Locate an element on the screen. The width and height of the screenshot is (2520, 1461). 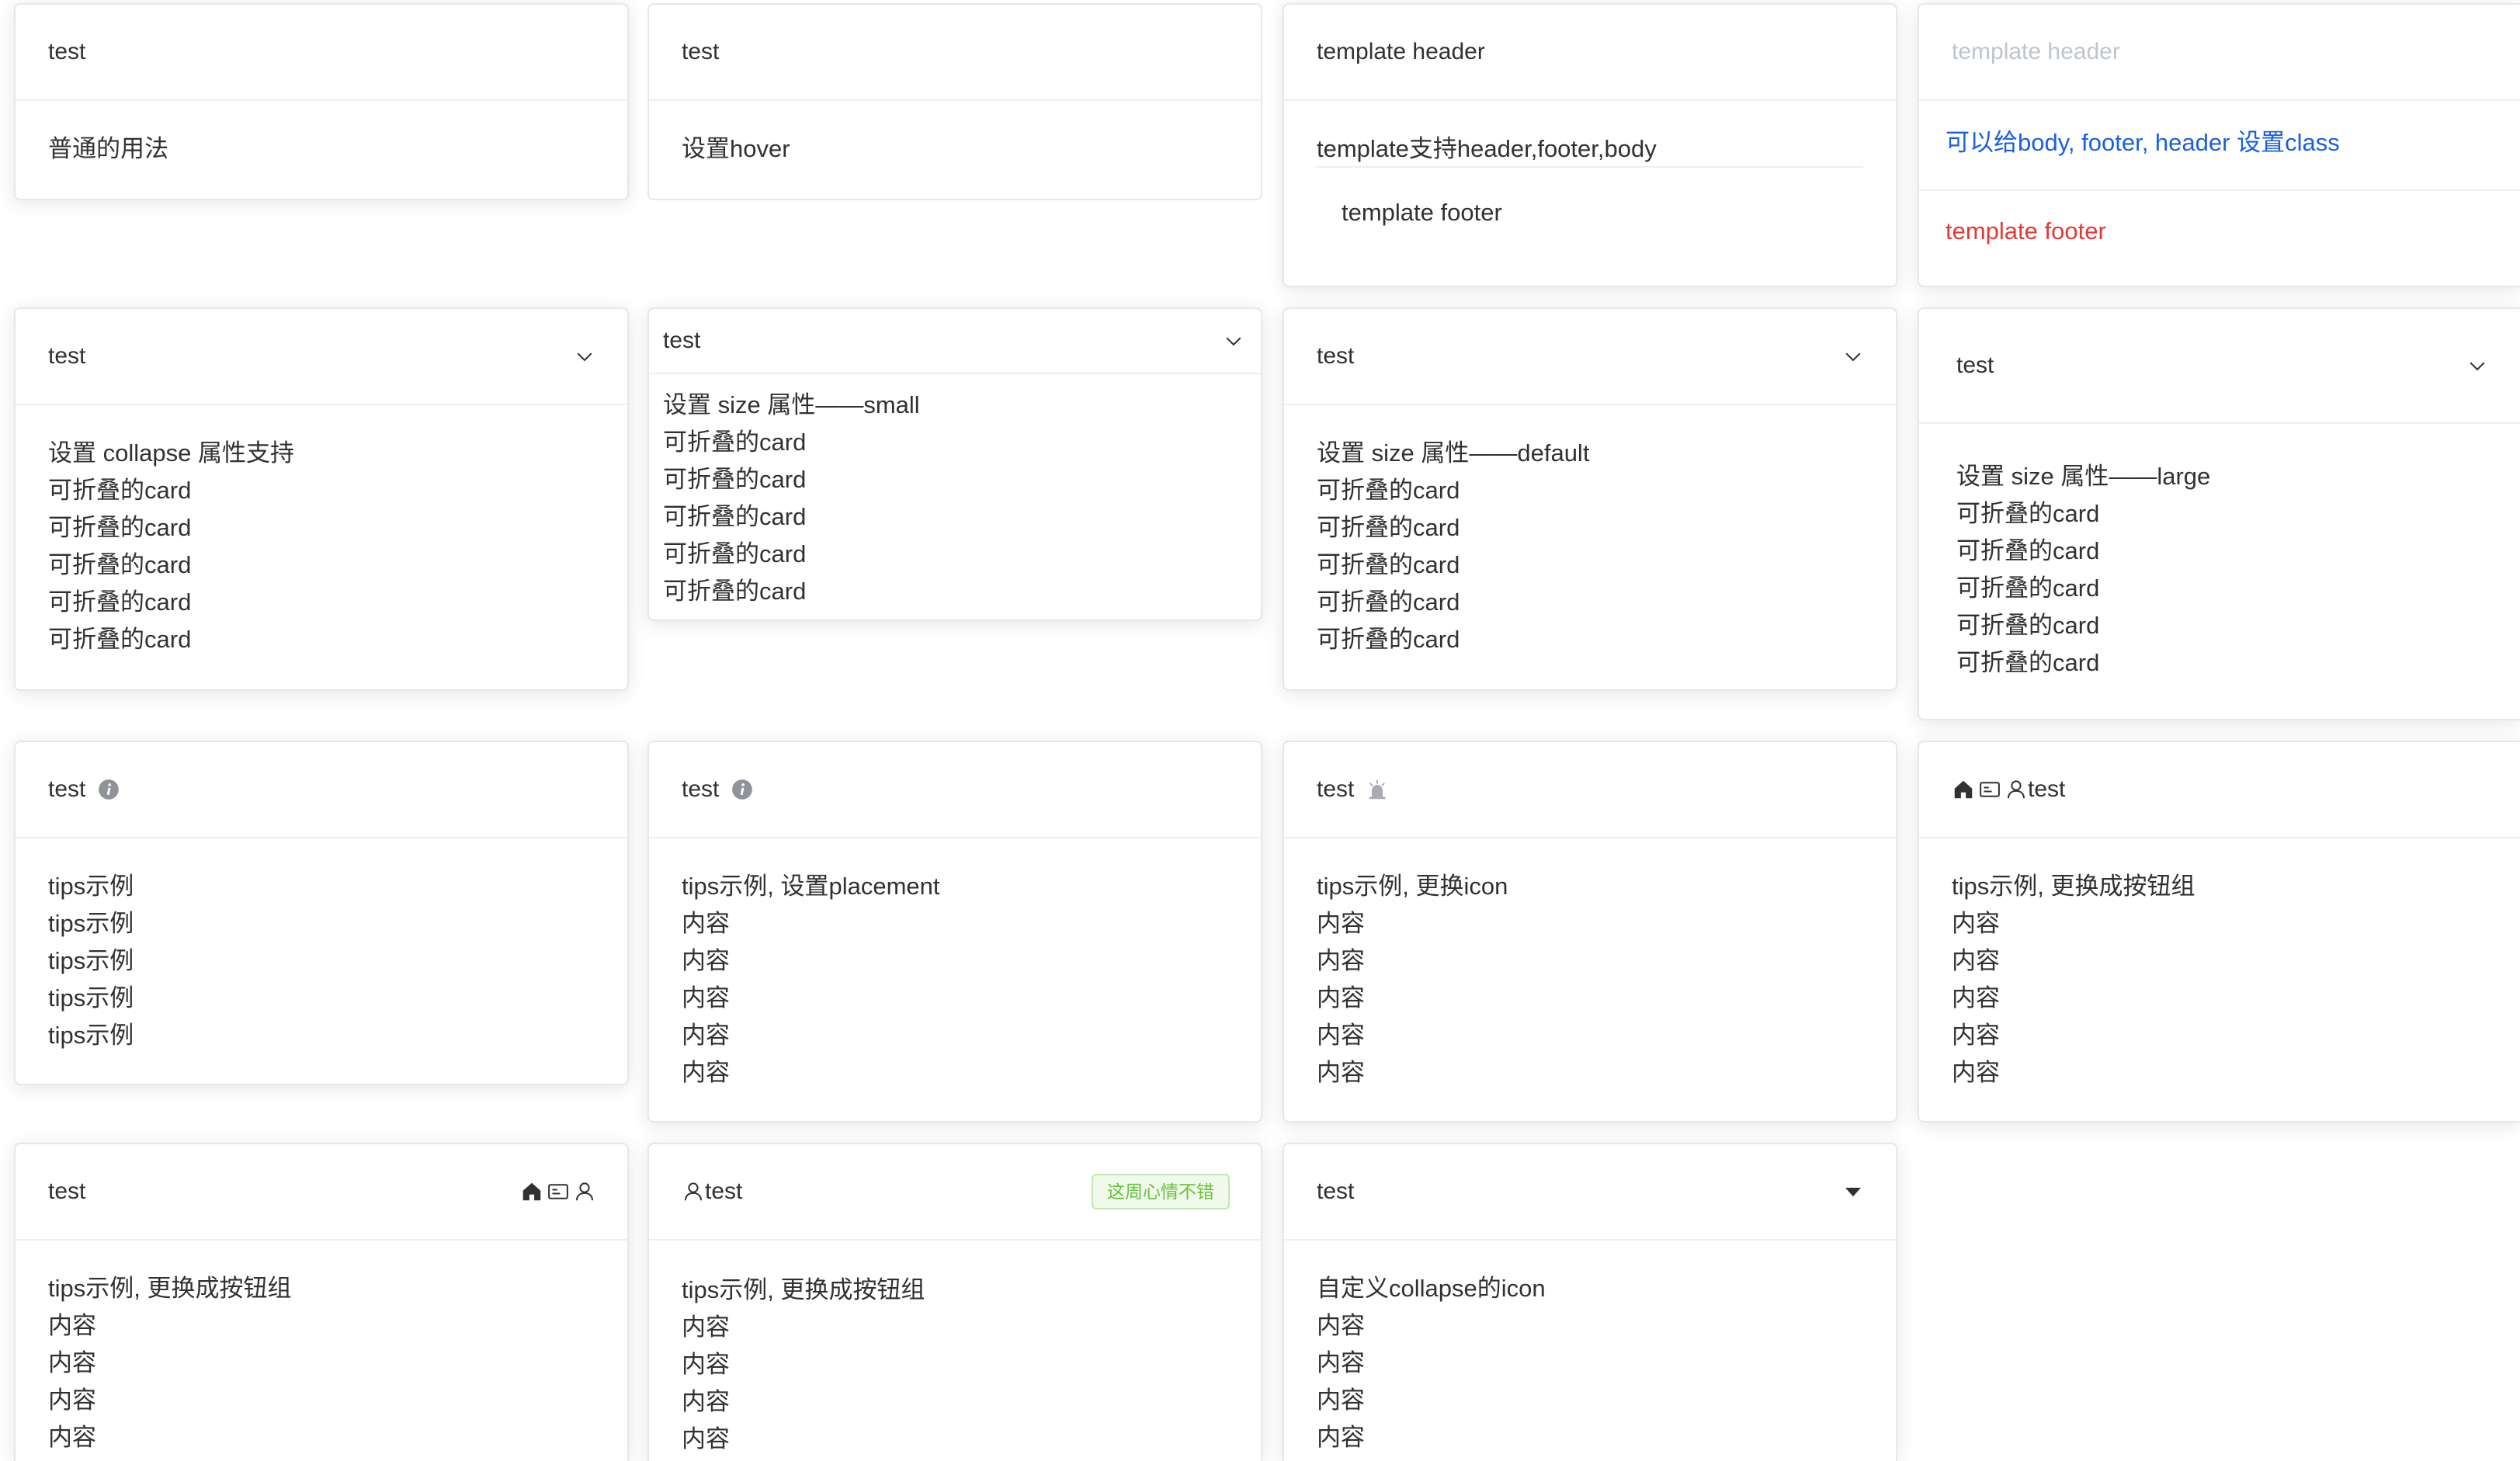
card-header: template header is located at coordinates (2219, 53).